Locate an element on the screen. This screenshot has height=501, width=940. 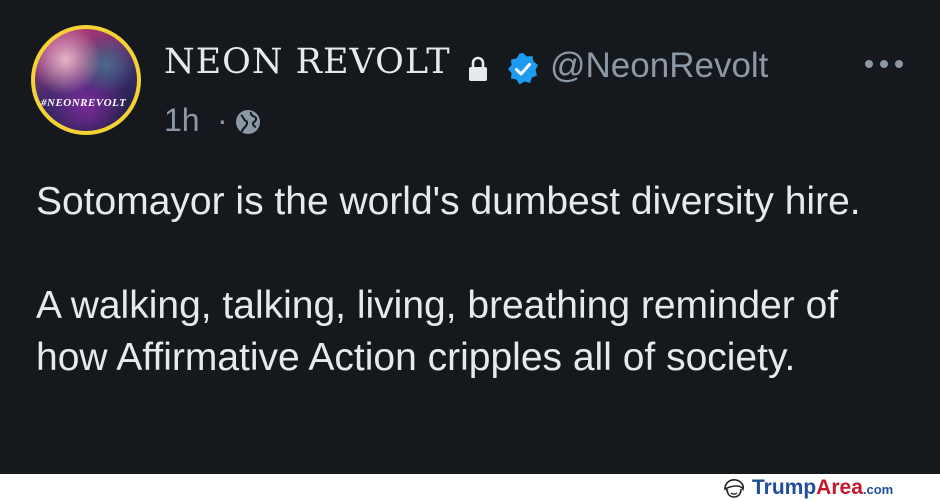
watermark-part3: .com is located at coordinates (878, 489).